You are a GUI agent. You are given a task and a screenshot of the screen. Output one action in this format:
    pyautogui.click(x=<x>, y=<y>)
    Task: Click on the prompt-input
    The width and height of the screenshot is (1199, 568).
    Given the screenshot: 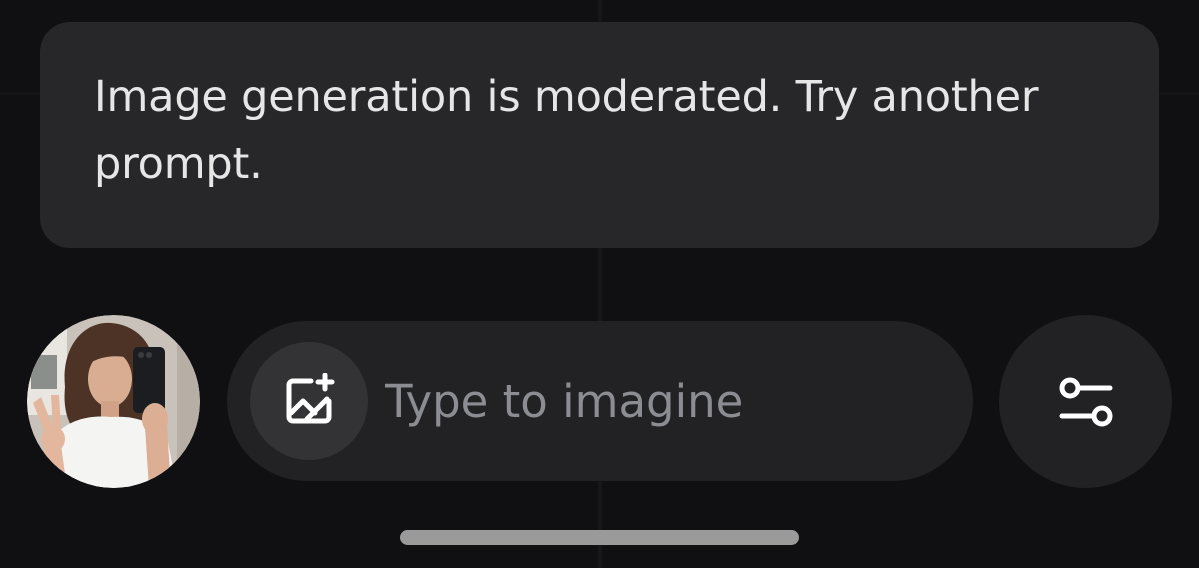 What is the action you would take?
    pyautogui.click(x=665, y=401)
    